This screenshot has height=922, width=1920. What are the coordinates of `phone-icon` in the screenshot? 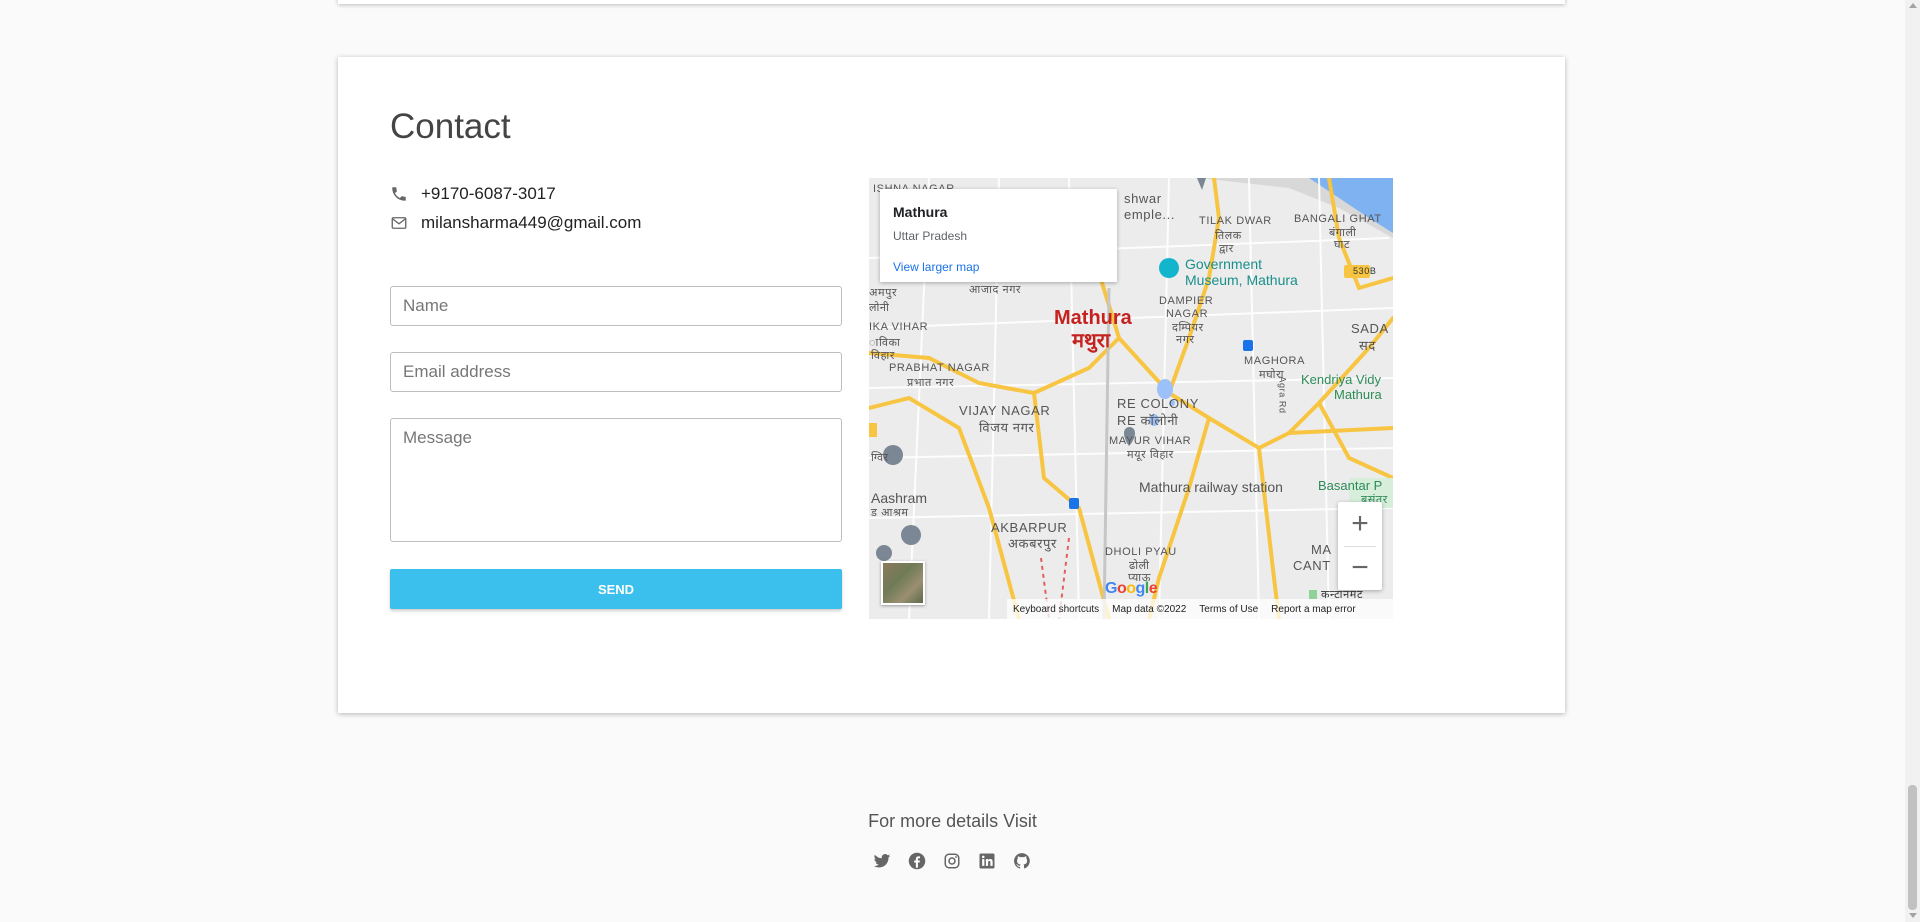 It's located at (401, 194).